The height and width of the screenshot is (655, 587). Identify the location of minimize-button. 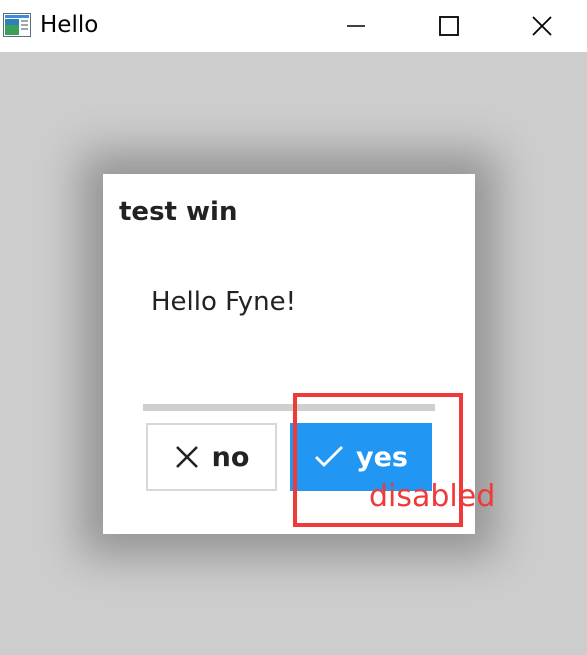
(356, 26).